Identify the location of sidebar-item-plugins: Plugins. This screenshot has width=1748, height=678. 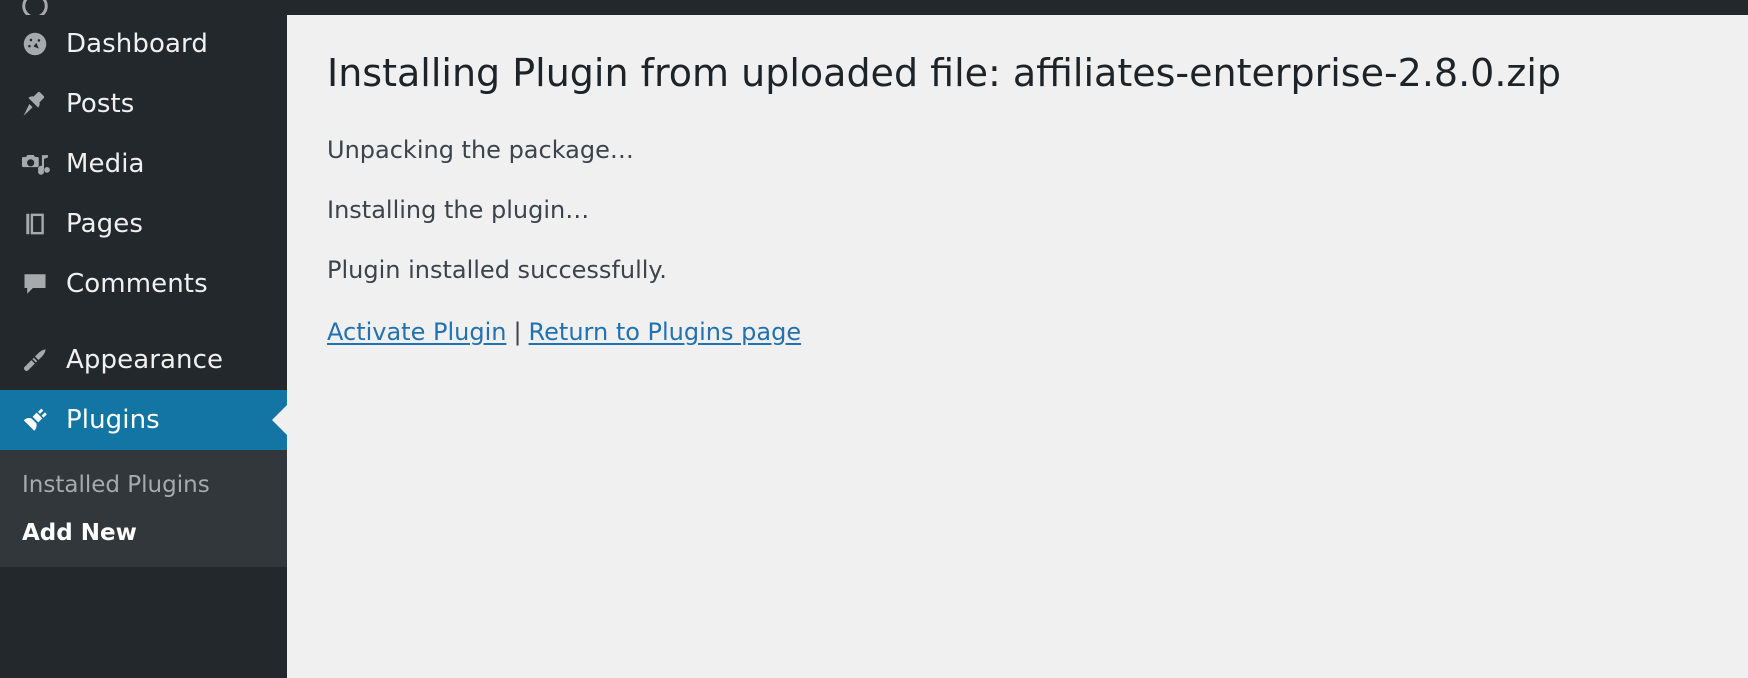
(143, 420).